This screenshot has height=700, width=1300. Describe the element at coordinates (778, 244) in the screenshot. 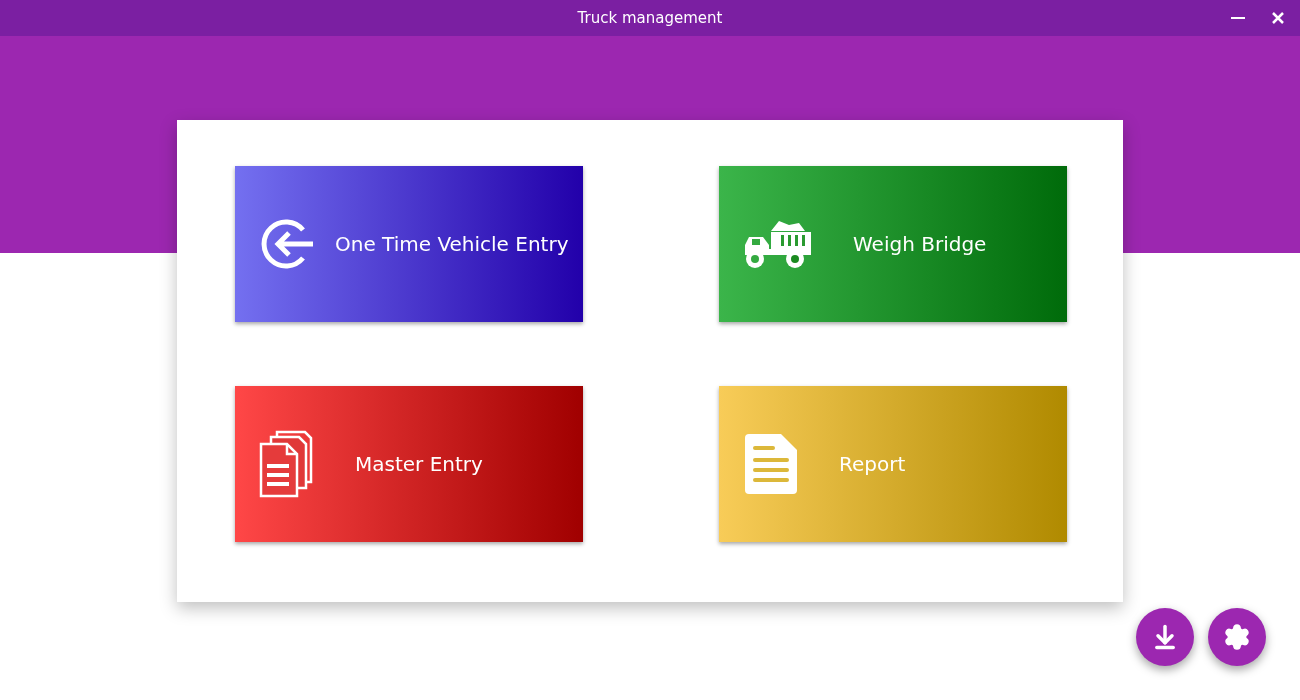

I see `dump-truck-icon` at that location.